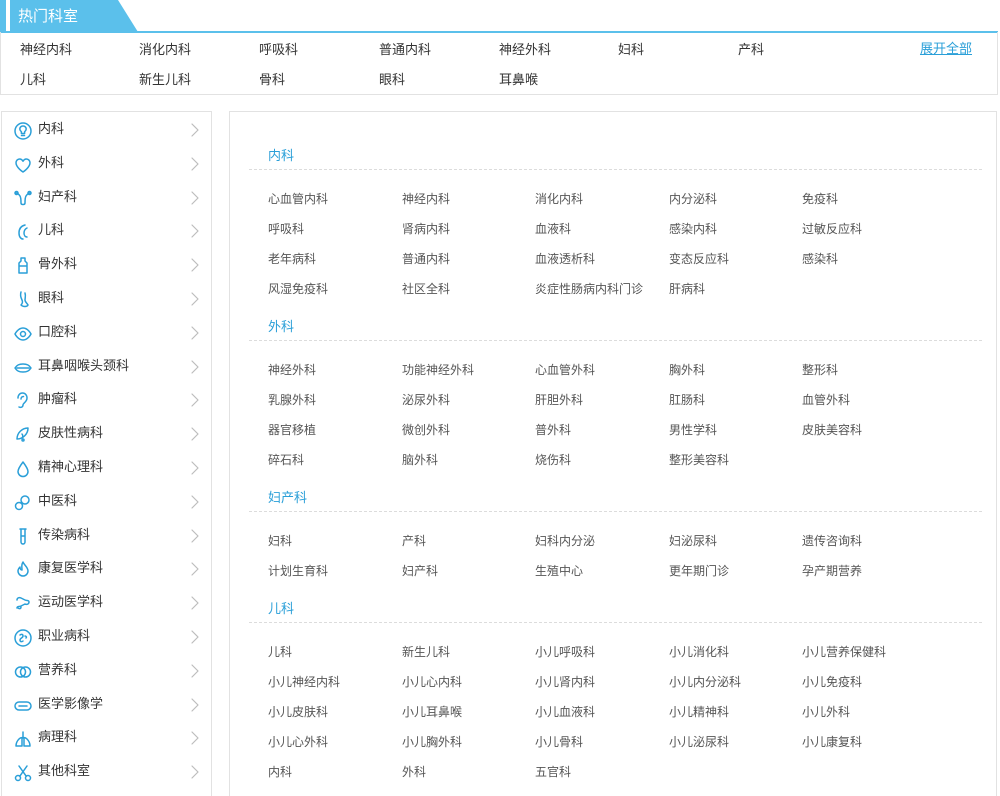 Image resolution: width=1000 pixels, height=796 pixels. Describe the element at coordinates (292, 429) in the screenshot. I see `department-link: 器官移植` at that location.